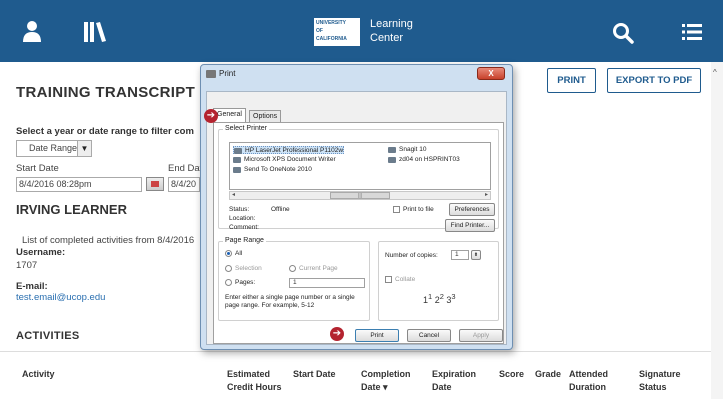  I want to click on scroll-up-icon: ^, so click(715, 72).